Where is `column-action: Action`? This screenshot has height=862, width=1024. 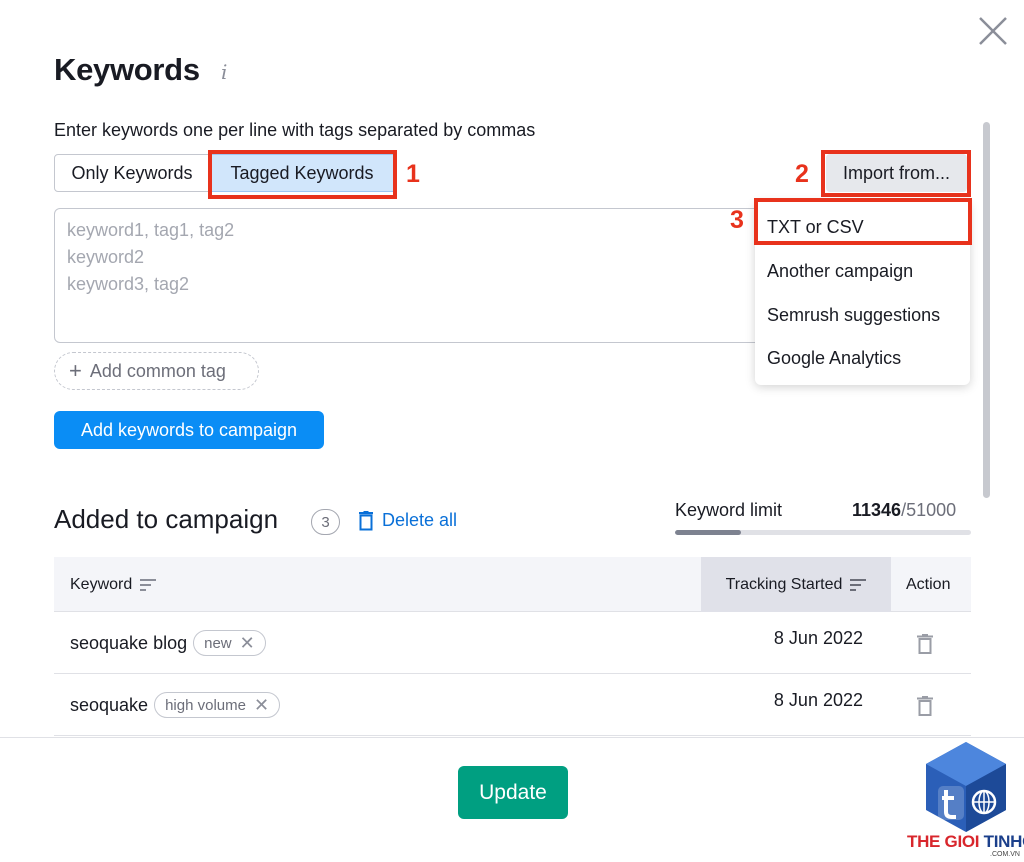
column-action: Action is located at coordinates (928, 584).